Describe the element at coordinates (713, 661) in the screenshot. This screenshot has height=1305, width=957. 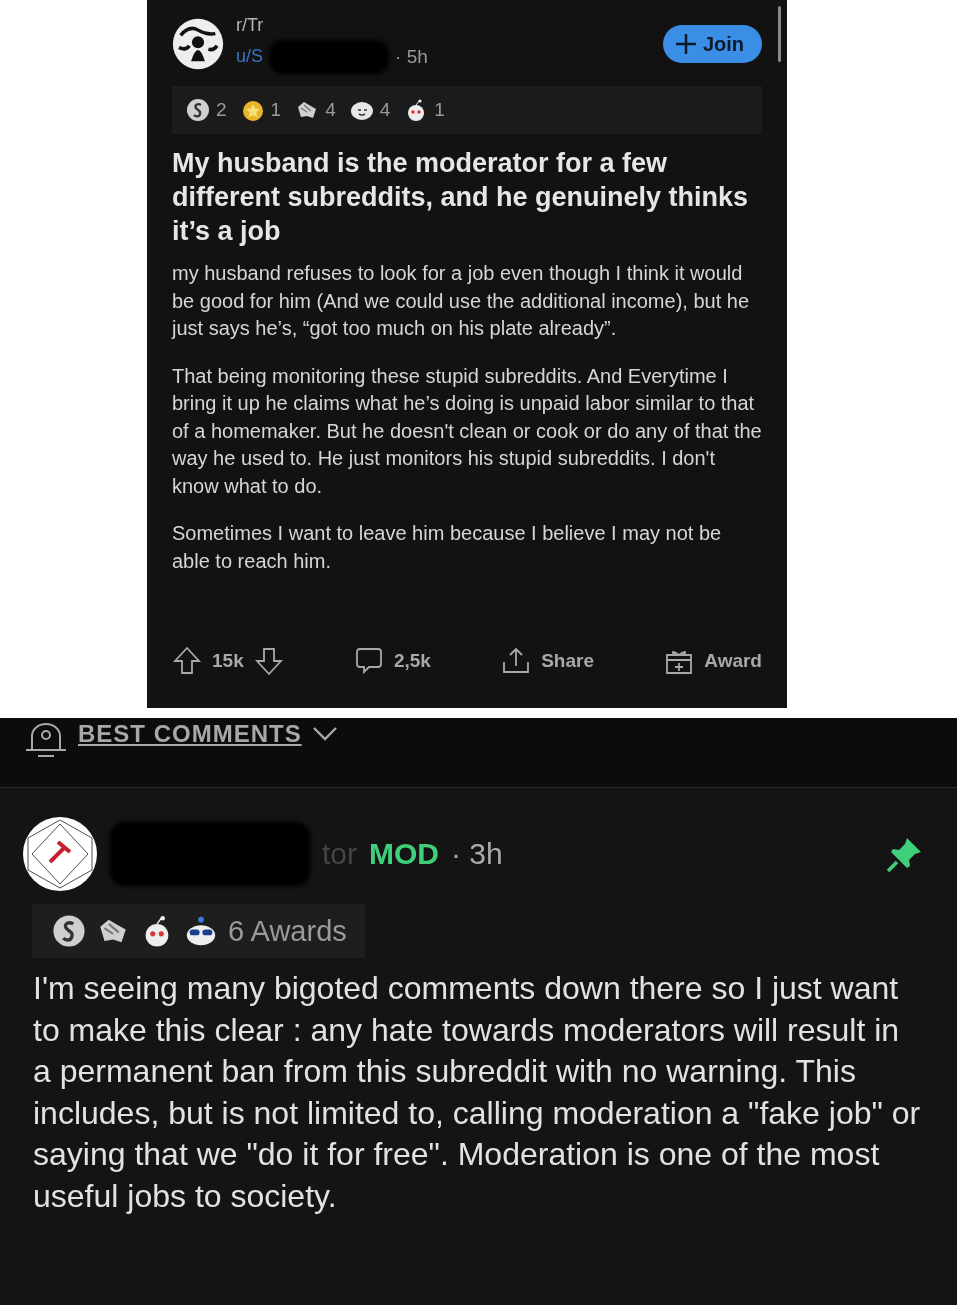
I see `award-button: Award` at that location.